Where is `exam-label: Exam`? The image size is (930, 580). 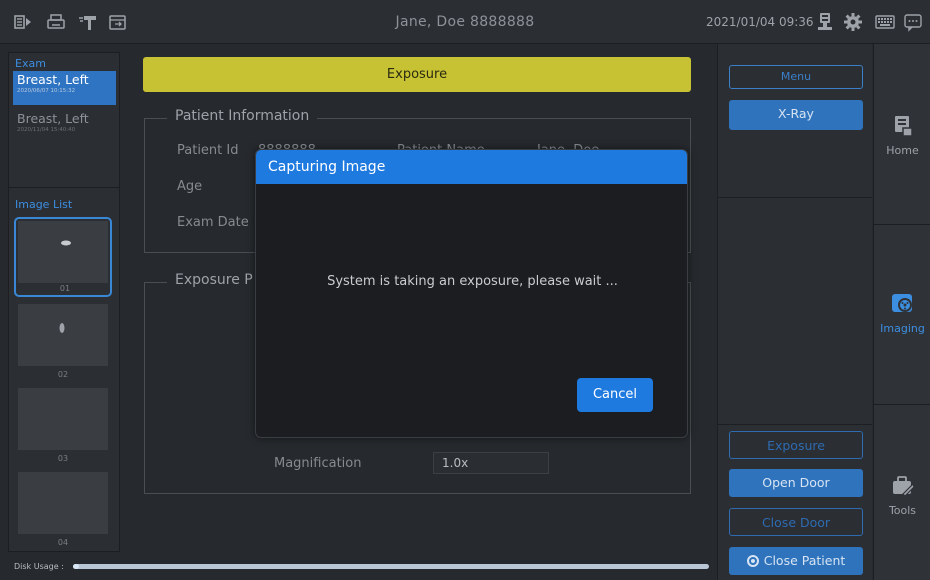
exam-label: Exam is located at coordinates (30, 63).